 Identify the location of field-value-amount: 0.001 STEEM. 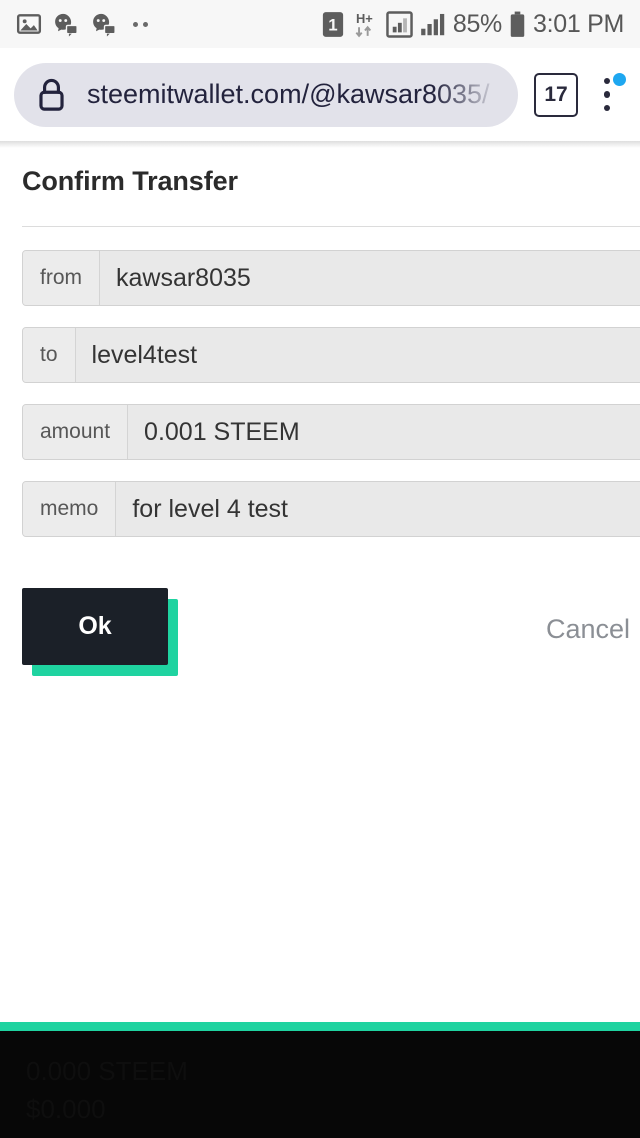
(384, 432).